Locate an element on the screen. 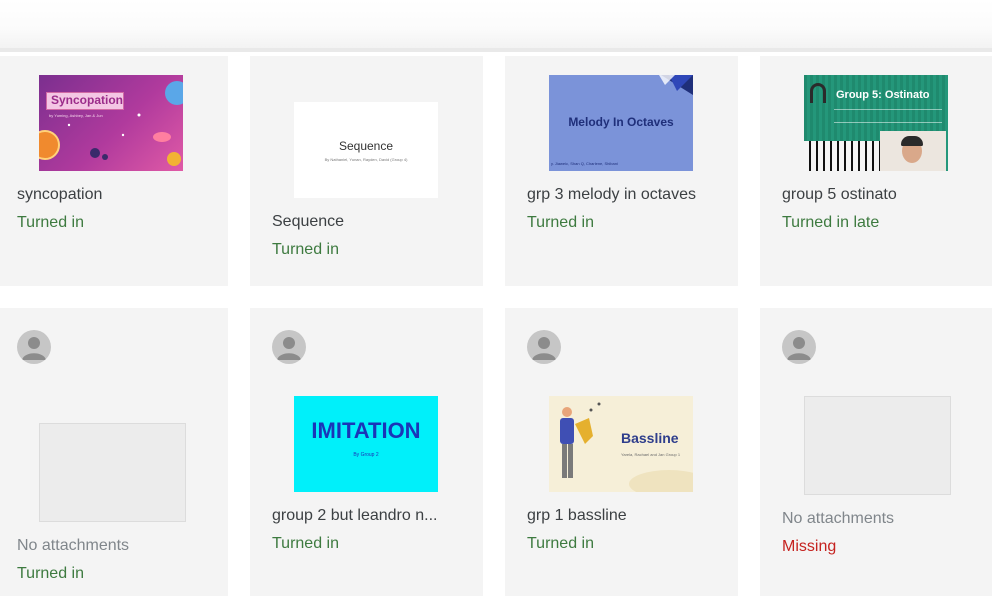 The height and width of the screenshot is (596, 992). webcam-photo is located at coordinates (913, 151).